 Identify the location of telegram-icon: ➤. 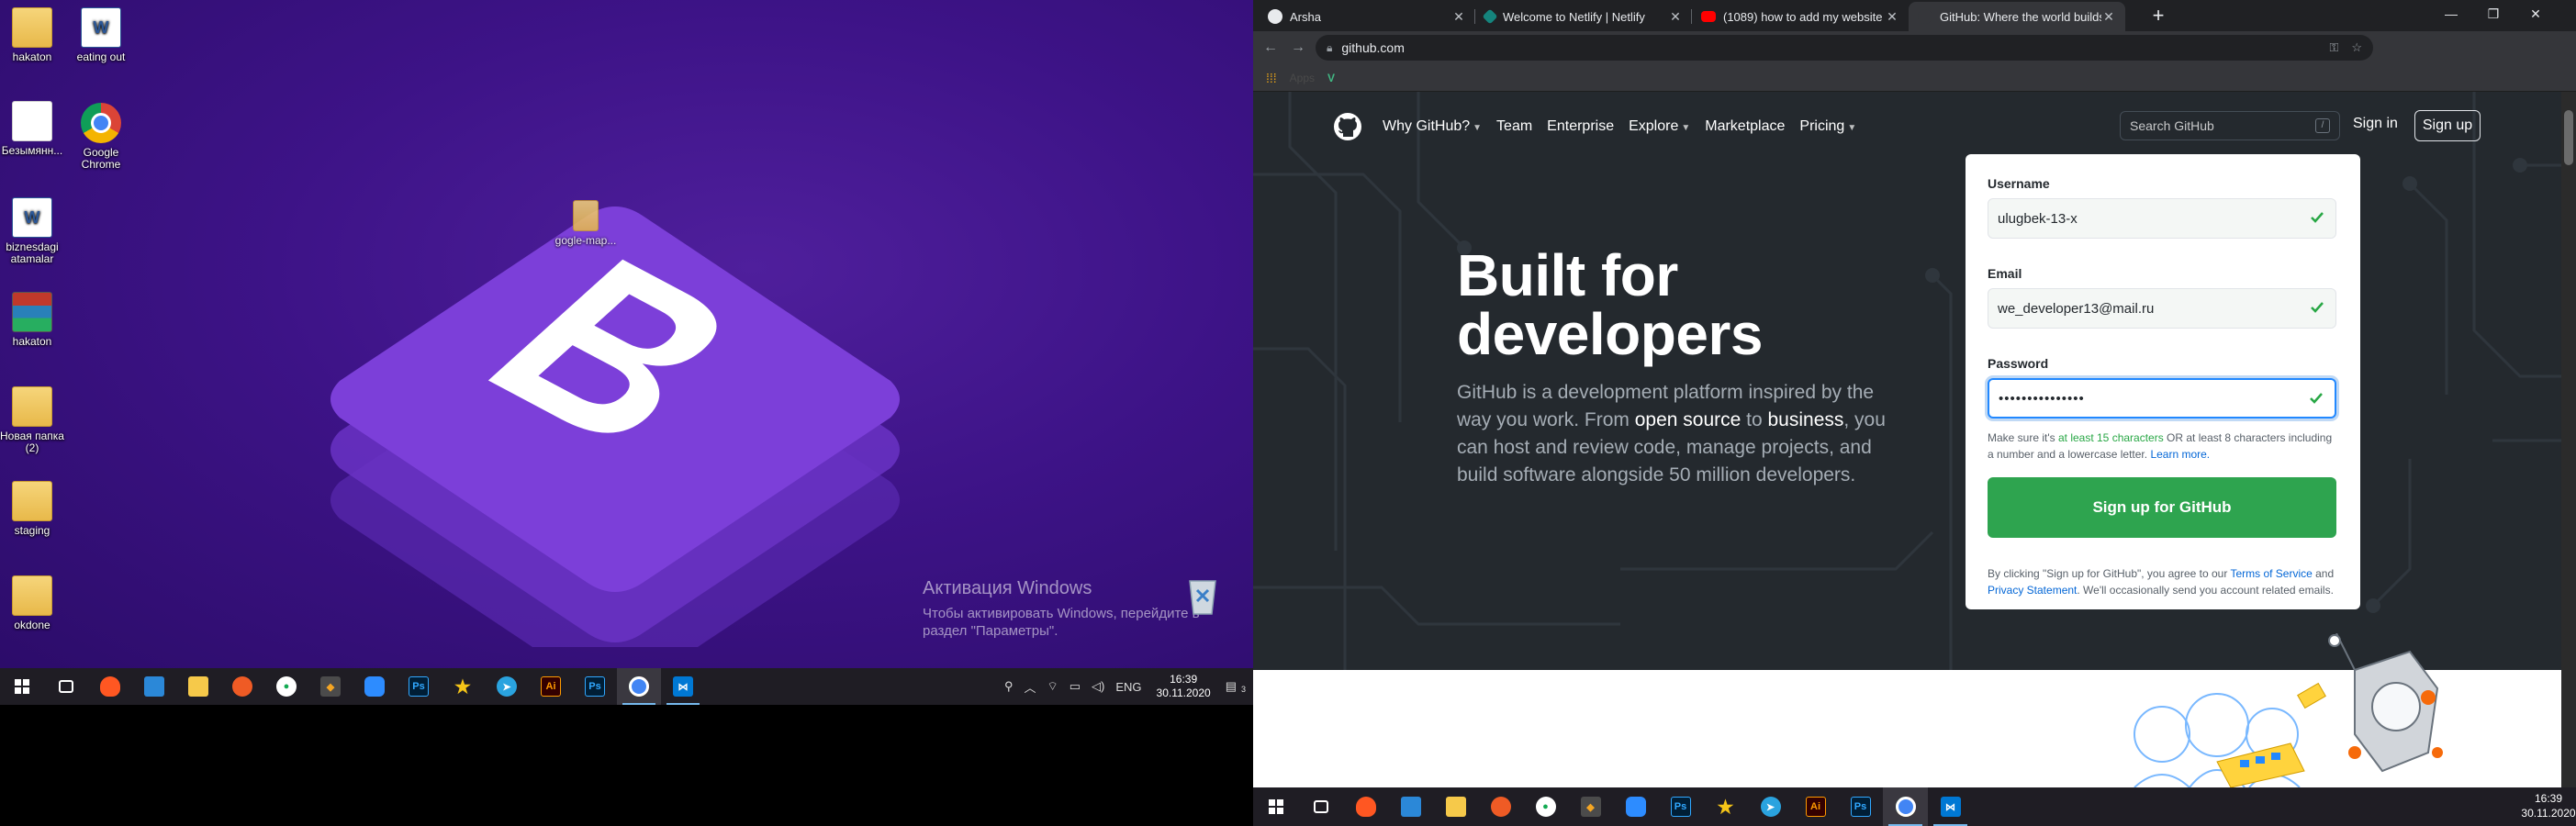
(1770, 807).